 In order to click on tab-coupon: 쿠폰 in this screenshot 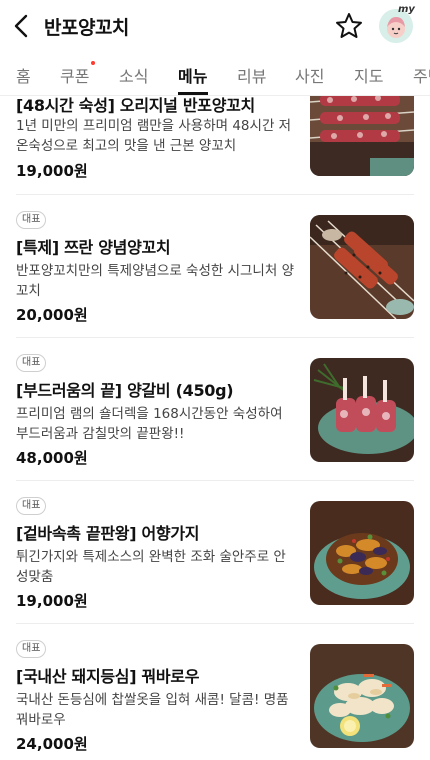, I will do `click(74, 75)`.